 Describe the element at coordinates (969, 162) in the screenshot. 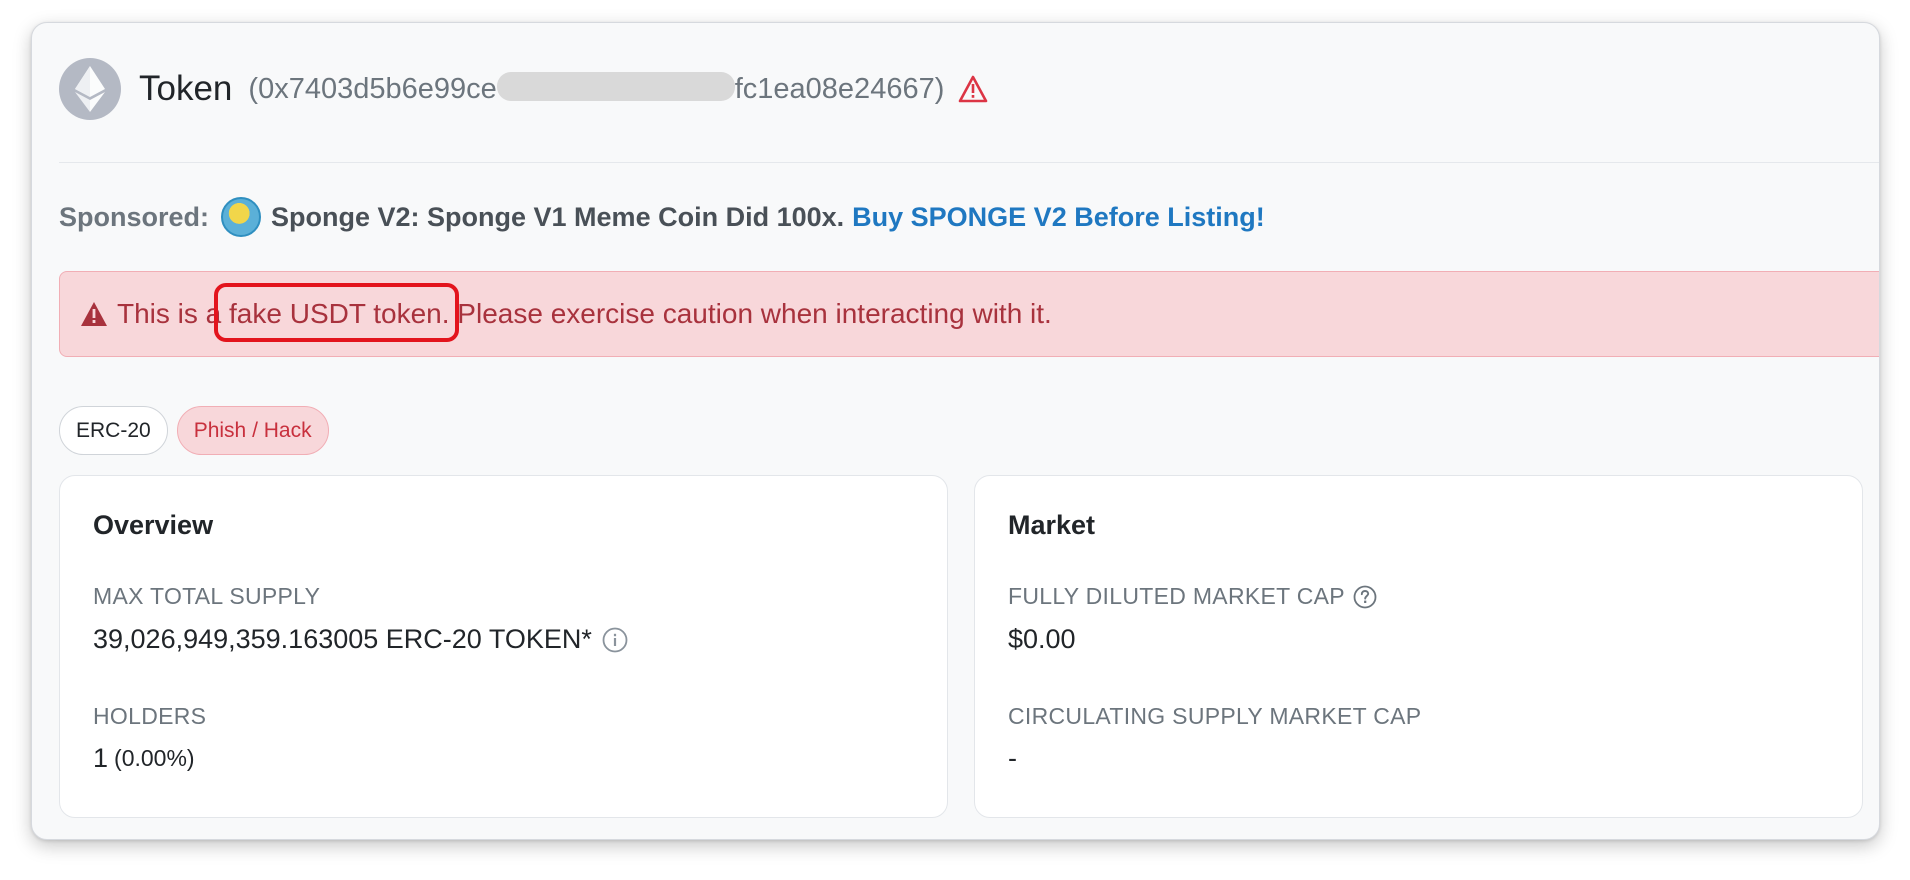

I see `header-divider` at that location.